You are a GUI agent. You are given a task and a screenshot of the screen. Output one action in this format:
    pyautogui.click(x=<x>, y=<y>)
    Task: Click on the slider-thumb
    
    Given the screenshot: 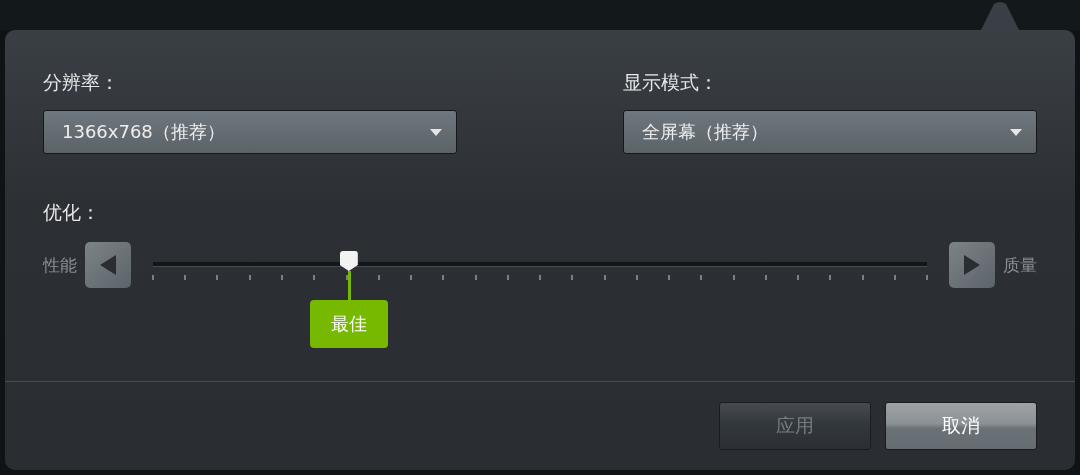 What is the action you would take?
    pyautogui.click(x=348, y=261)
    